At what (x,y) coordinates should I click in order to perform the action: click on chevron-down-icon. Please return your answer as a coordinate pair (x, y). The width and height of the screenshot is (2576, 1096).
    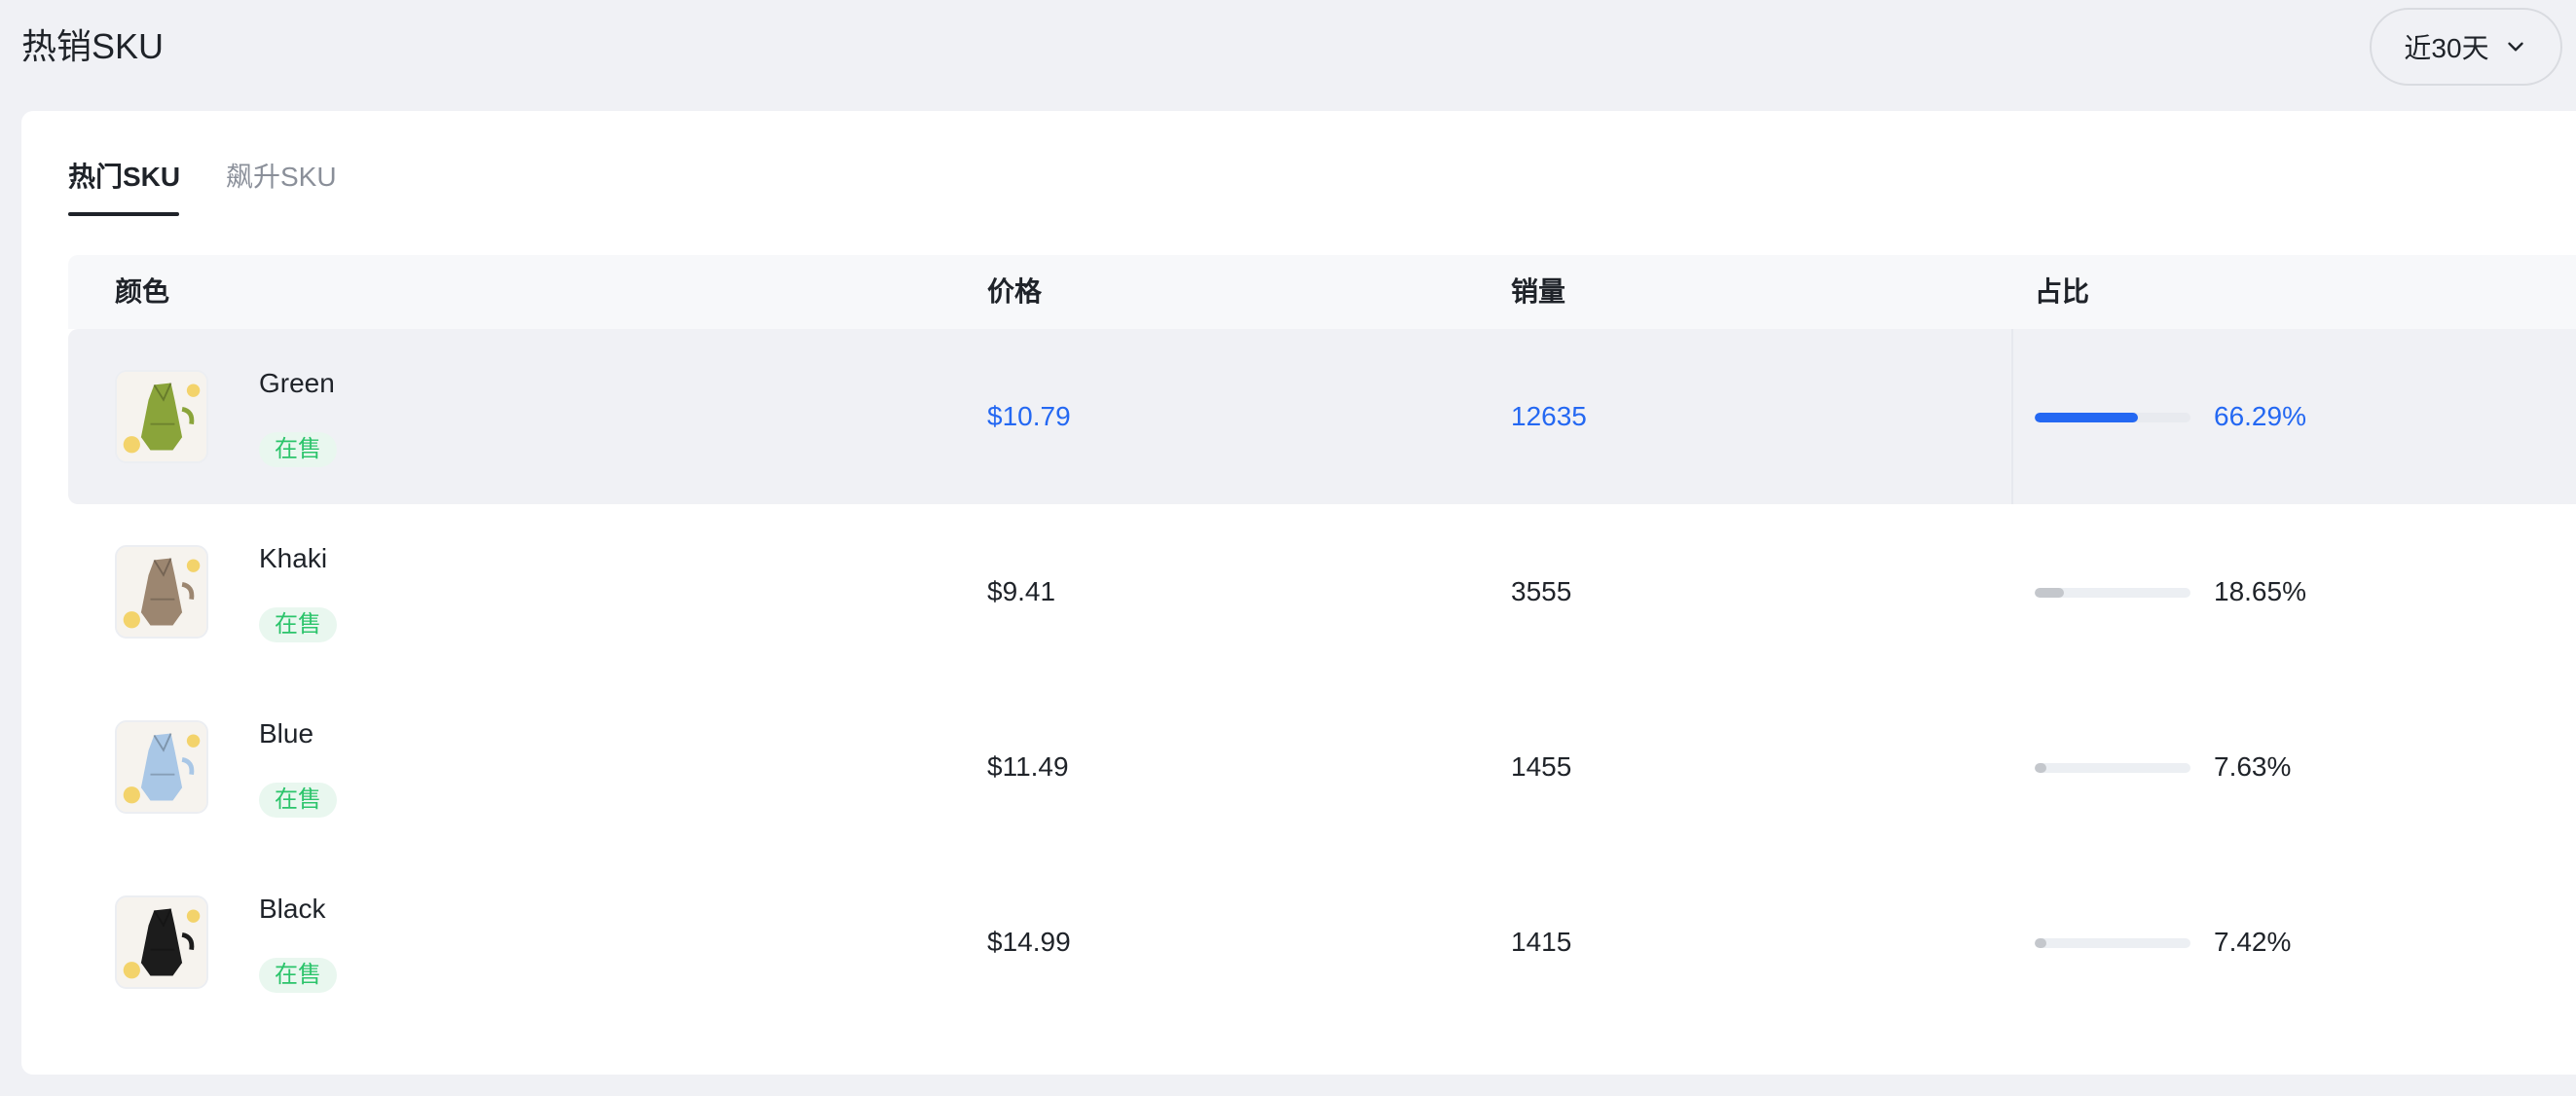
    Looking at the image, I should click on (2515, 47).